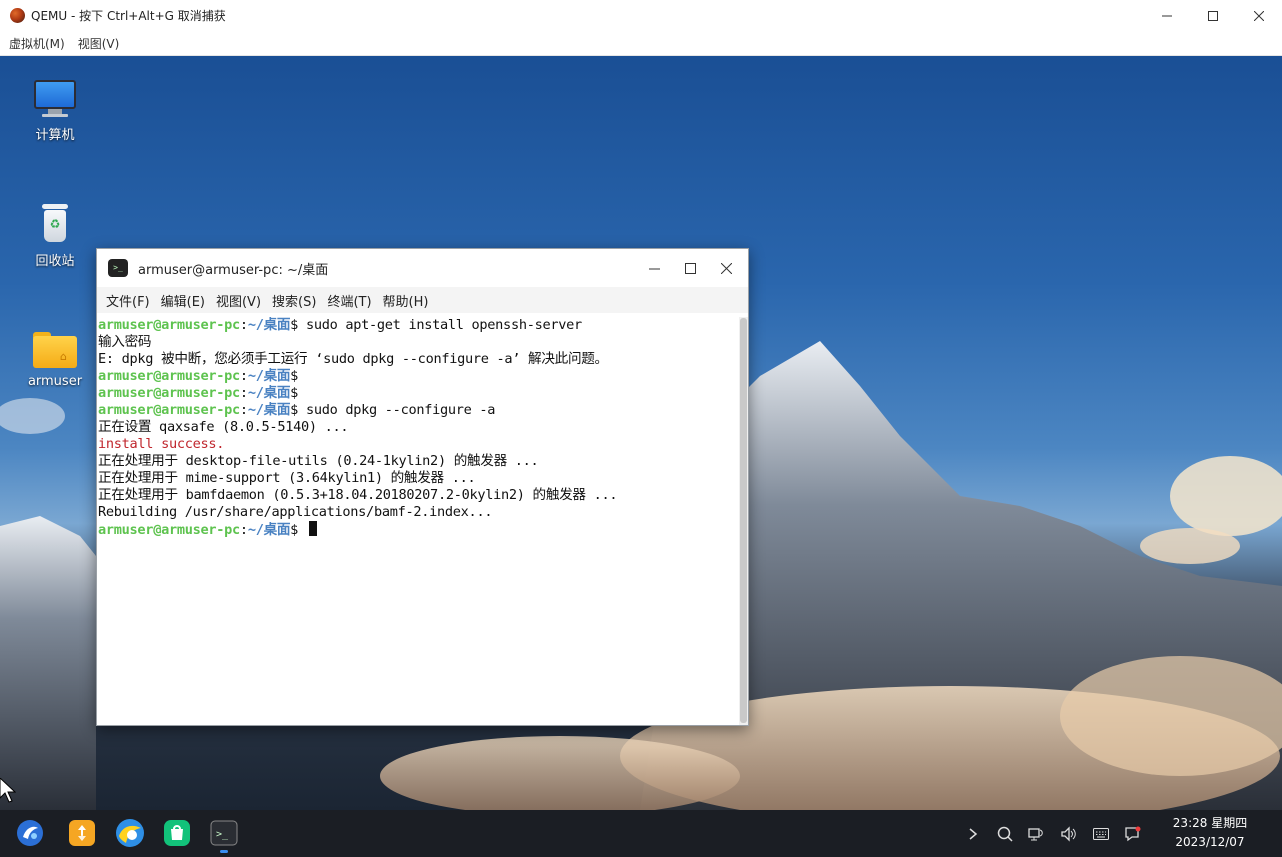  What do you see at coordinates (233, 270) in the screenshot?
I see `terminal-title: armuser@armuser-pc: ~/桌面` at bounding box center [233, 270].